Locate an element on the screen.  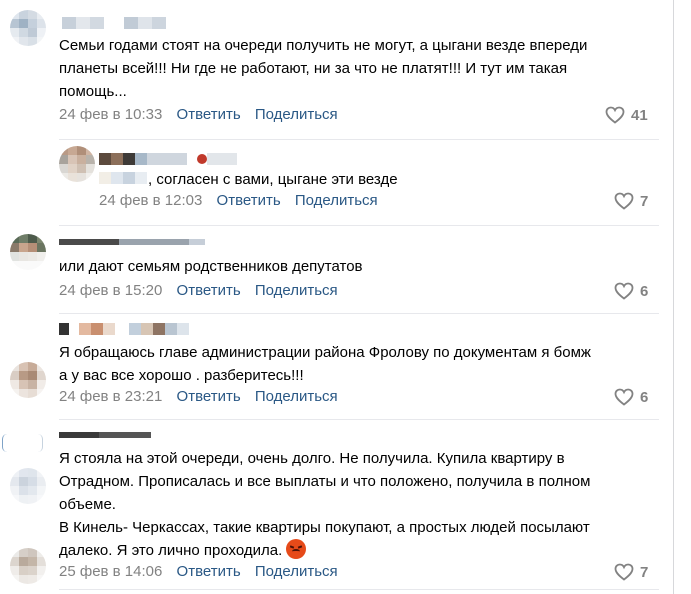
comment-meta: 24 фев в 15:20 Ответить Поделиться is located at coordinates (198, 291).